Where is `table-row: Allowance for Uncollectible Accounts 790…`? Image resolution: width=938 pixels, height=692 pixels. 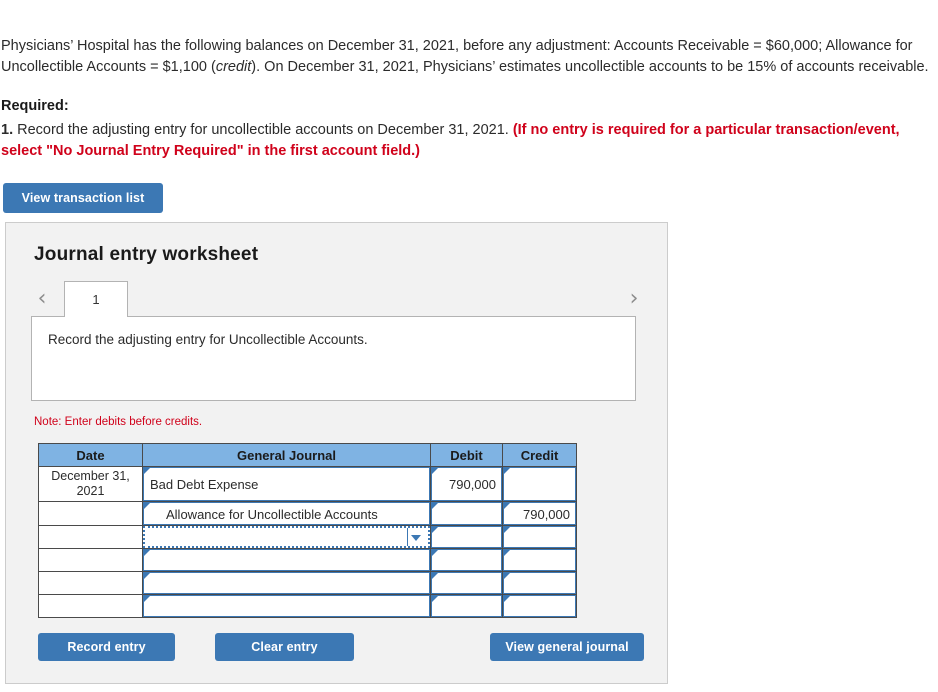 table-row: Allowance for Uncollectible Accounts 790… is located at coordinates (307, 513).